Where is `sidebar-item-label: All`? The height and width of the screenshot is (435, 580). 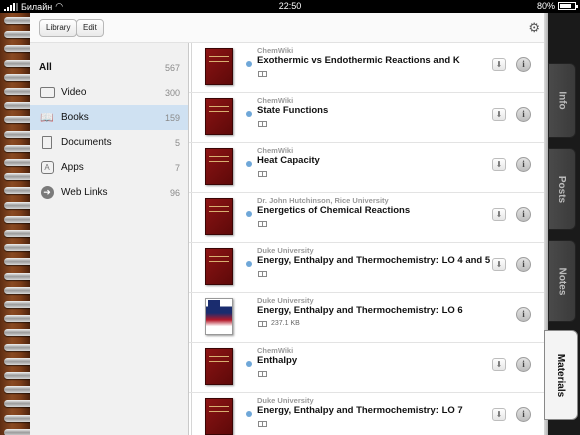 sidebar-item-label: All is located at coordinates (45, 67).